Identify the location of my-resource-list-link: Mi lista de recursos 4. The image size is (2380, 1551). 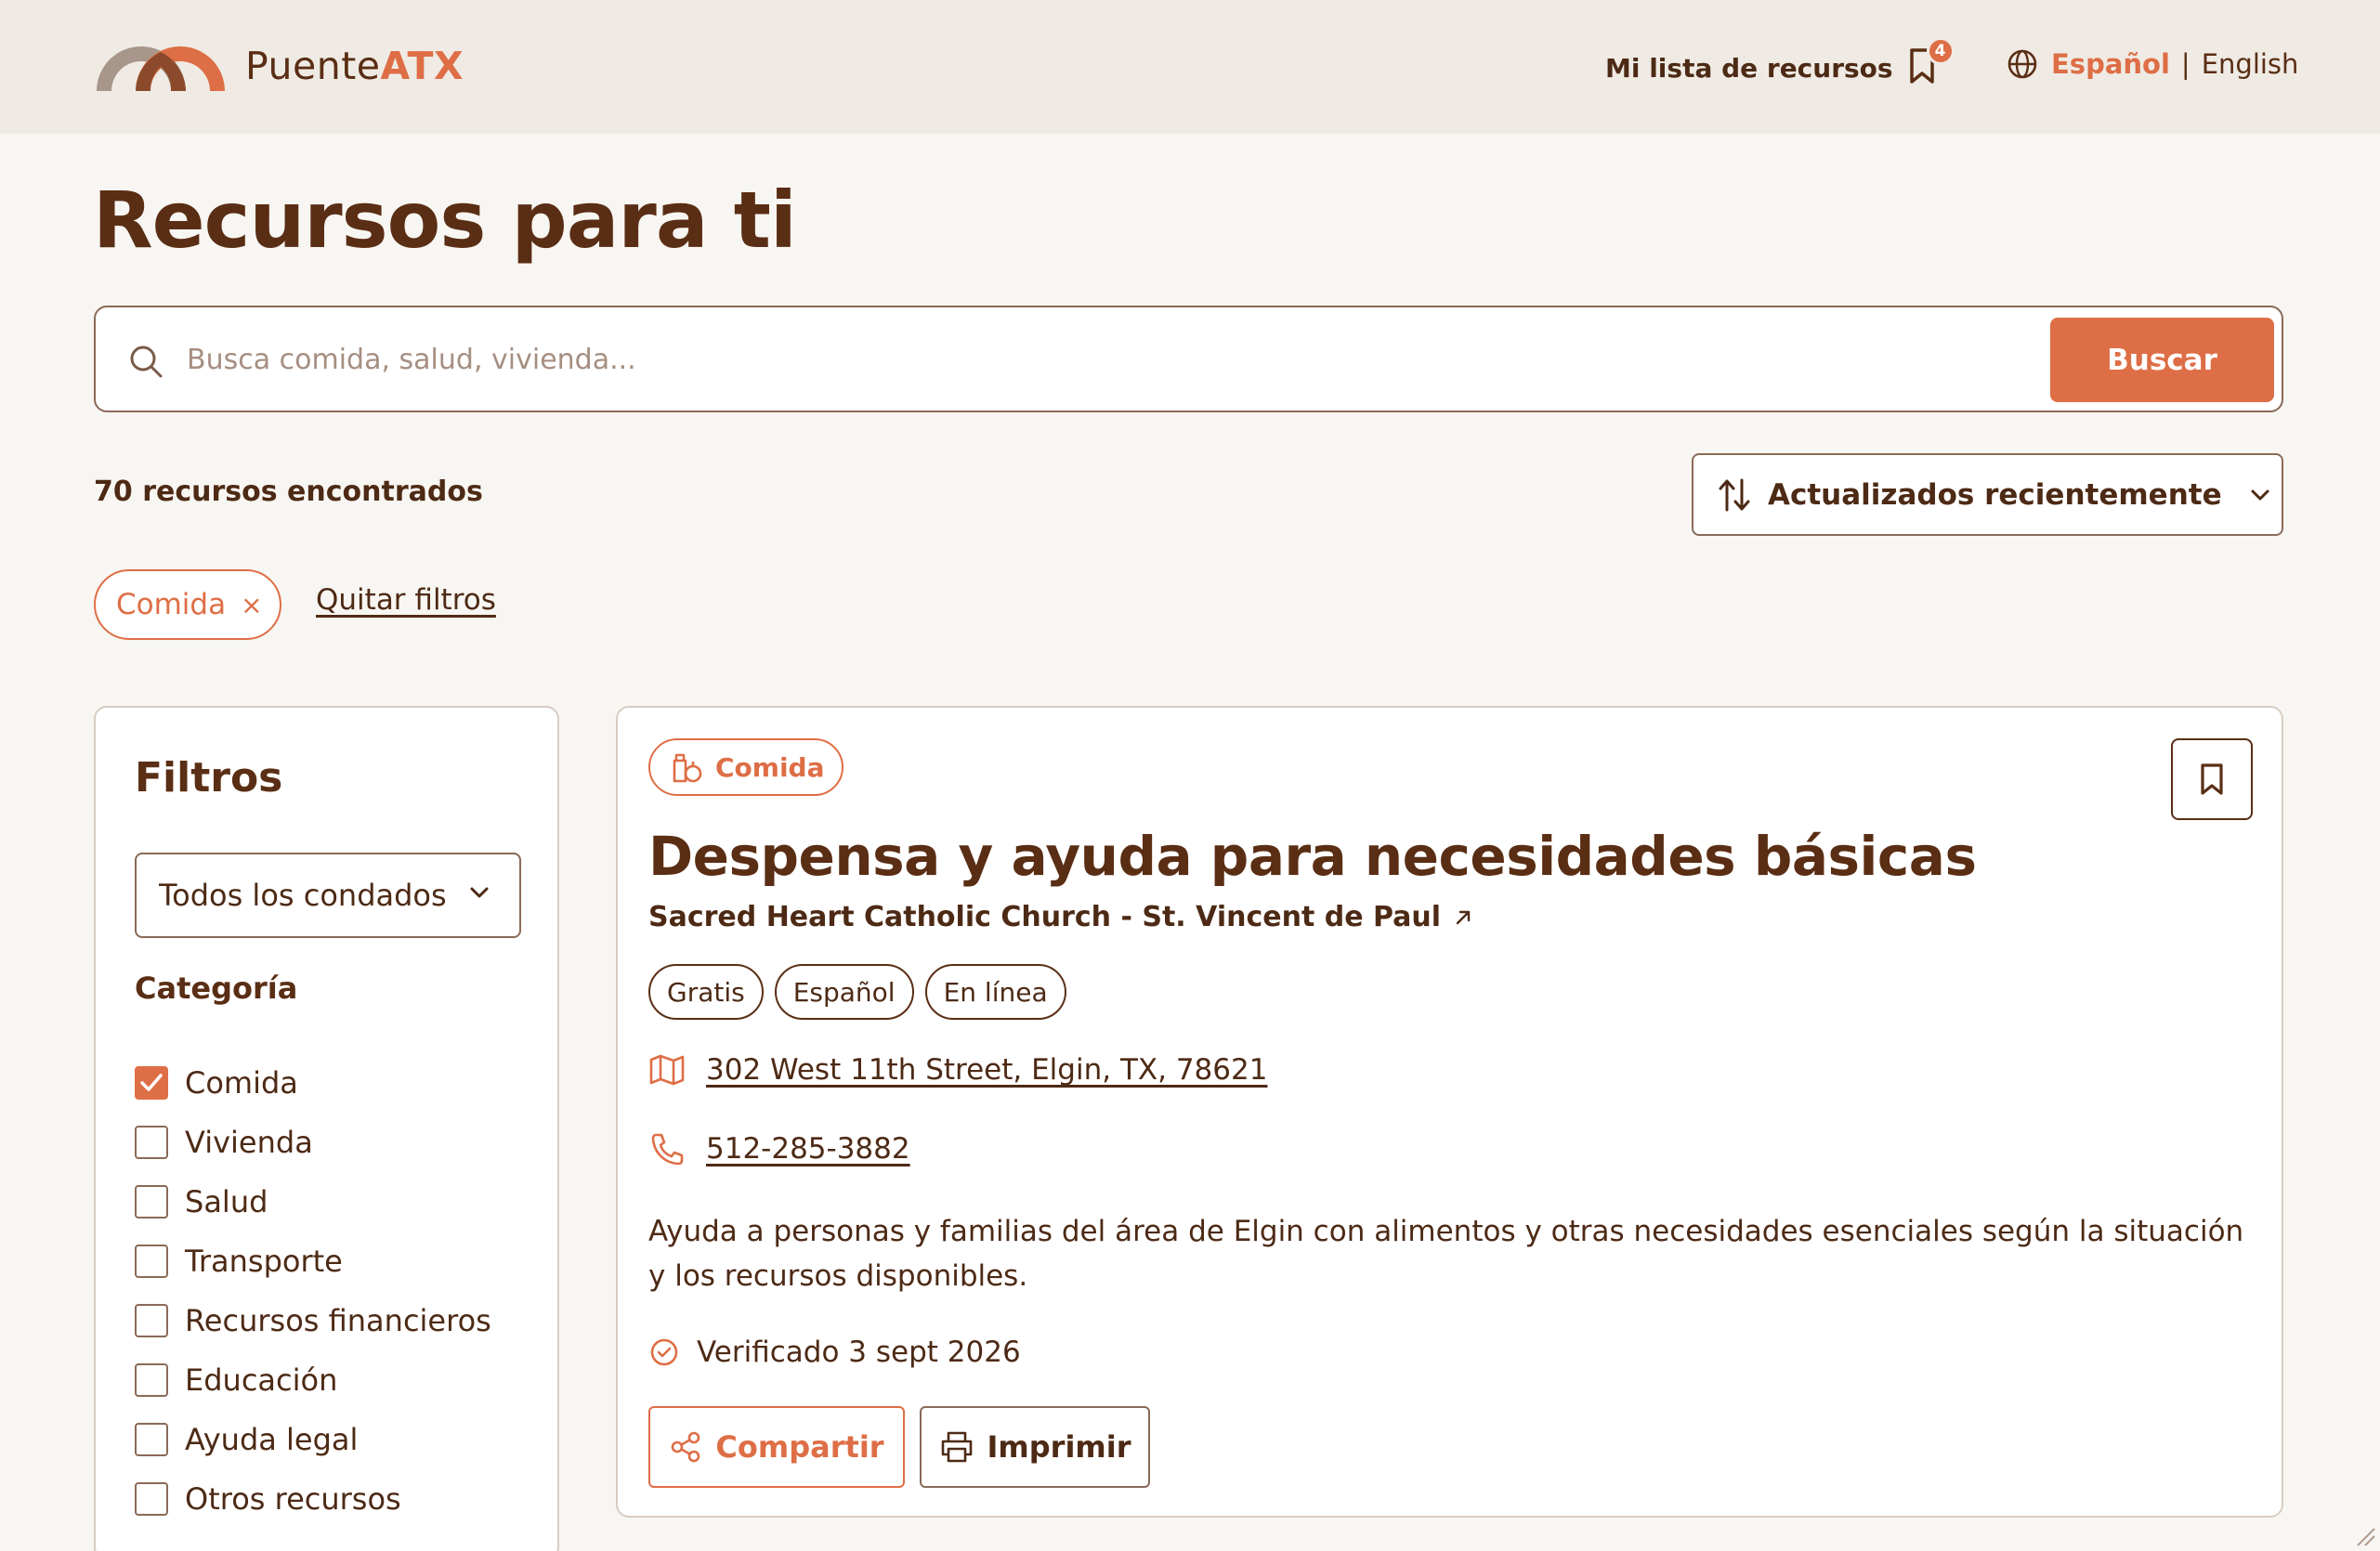
(1780, 63).